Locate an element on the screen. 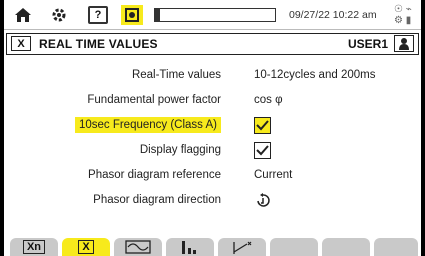 Image resolution: width=425 pixels, height=256 pixels. setting-label: Real-Time values is located at coordinates (176, 75).